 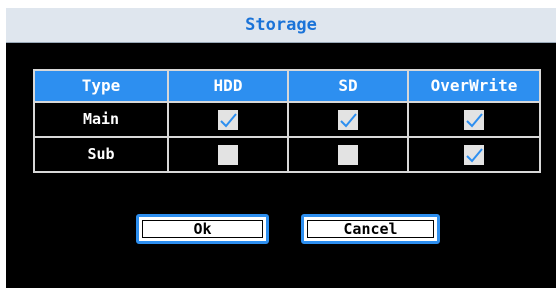 I want to click on ok-button-label: Ok, so click(x=202, y=229).